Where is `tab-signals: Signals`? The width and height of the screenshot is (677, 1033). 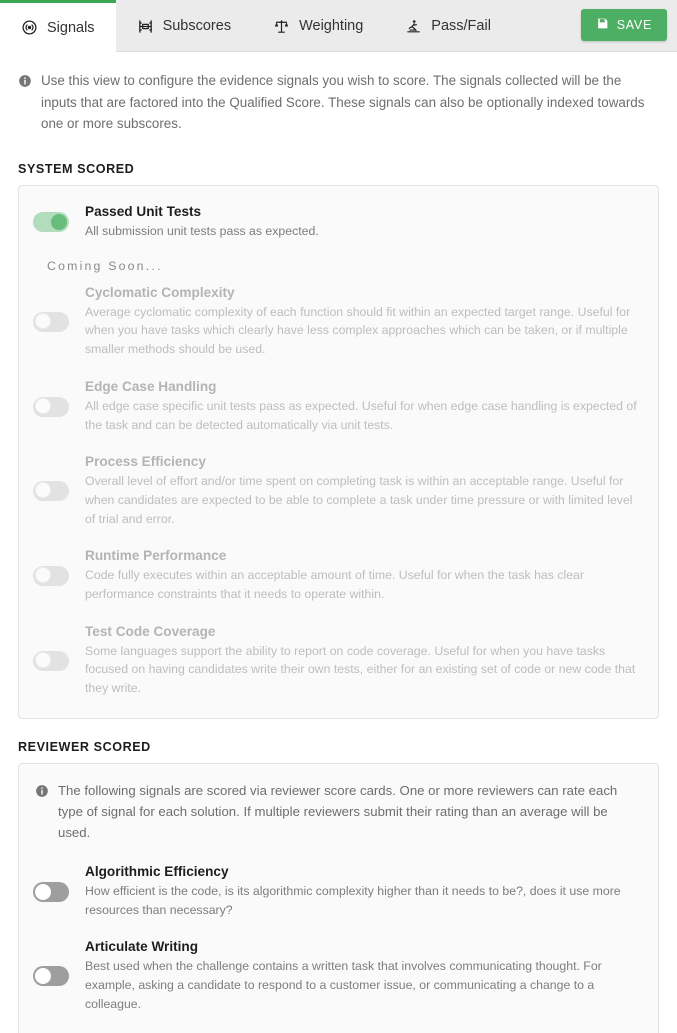 tab-signals: Signals is located at coordinates (58, 26).